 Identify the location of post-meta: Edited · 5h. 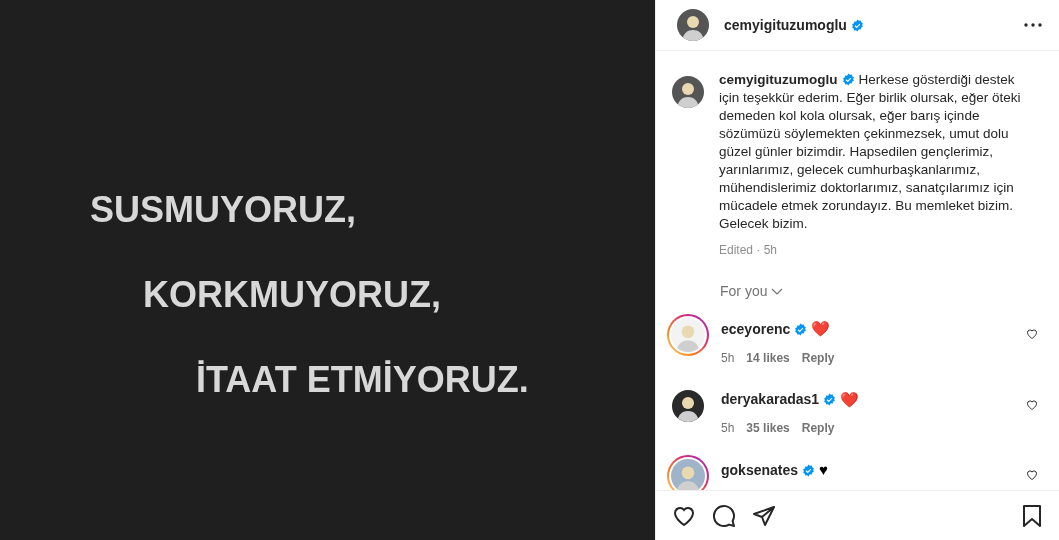
(749, 250).